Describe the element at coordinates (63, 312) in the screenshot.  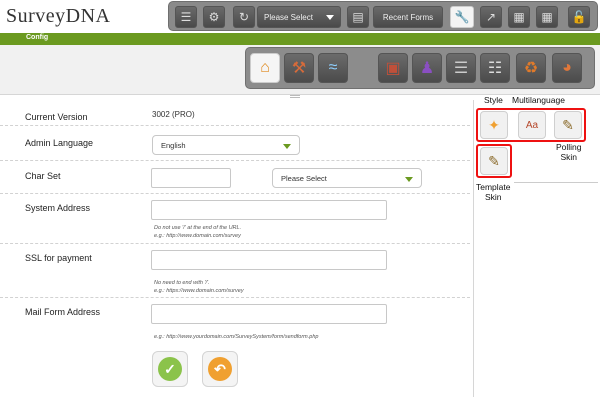
I see `mail-form-address-label: Mail Form Address` at that location.